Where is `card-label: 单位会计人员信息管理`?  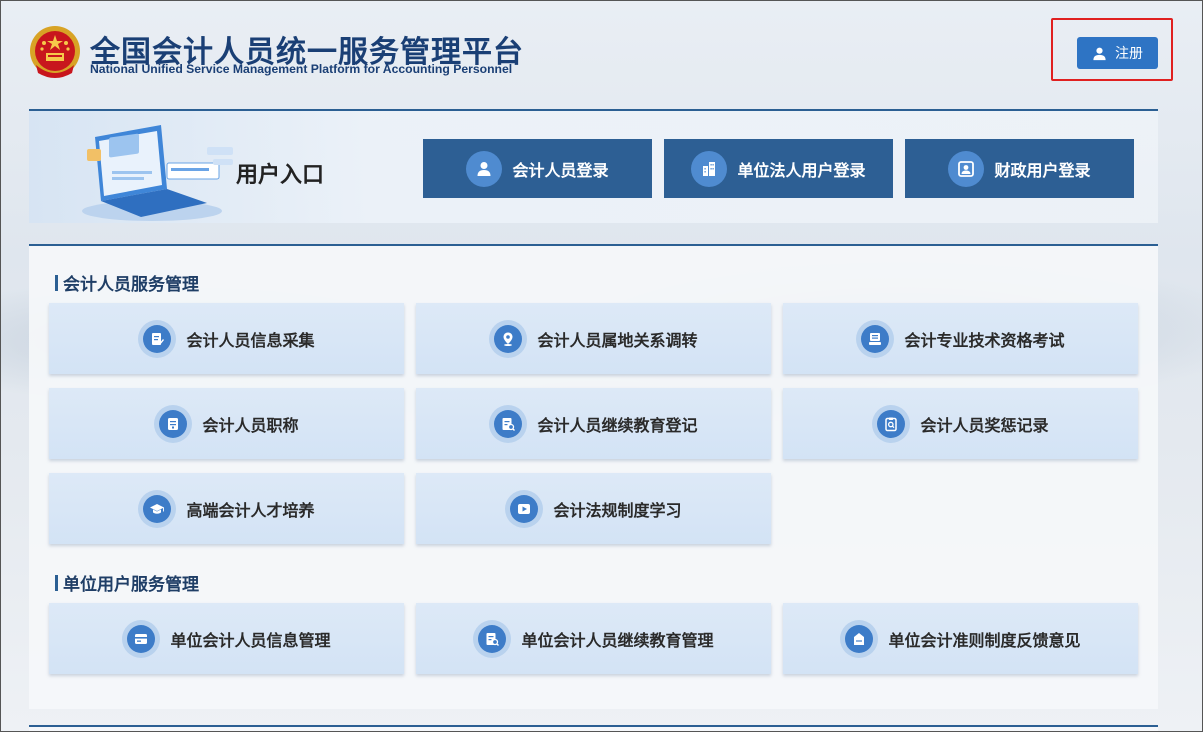
card-label: 单位会计人员信息管理 is located at coordinates (250, 640).